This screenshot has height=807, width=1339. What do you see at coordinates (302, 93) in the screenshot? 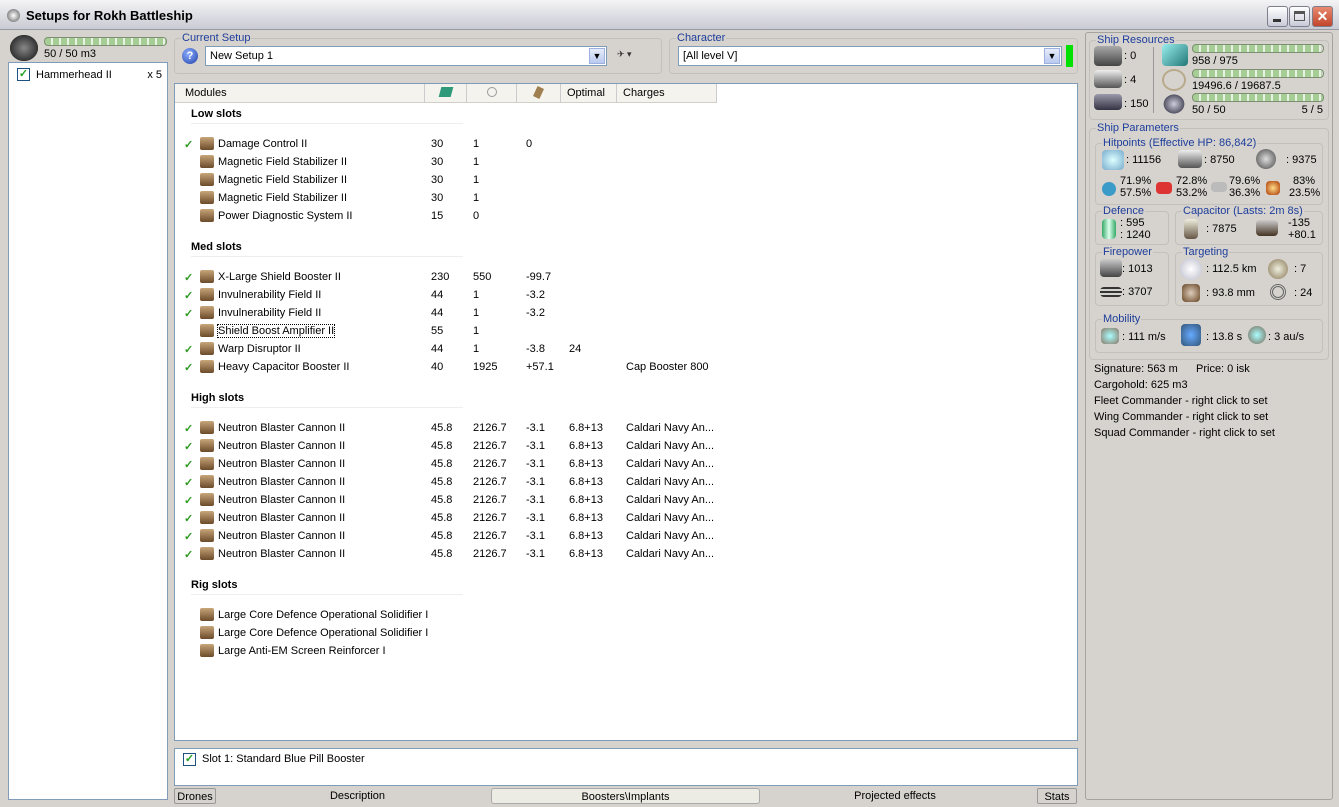
I see `column-modules: Modules` at bounding box center [302, 93].